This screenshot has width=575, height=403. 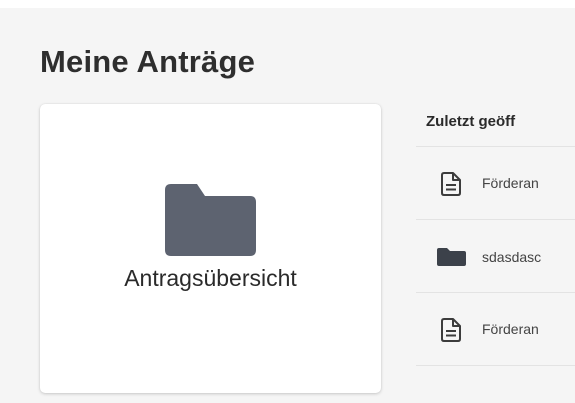 What do you see at coordinates (210, 278) in the screenshot?
I see `card-label: Antragsübersicht` at bounding box center [210, 278].